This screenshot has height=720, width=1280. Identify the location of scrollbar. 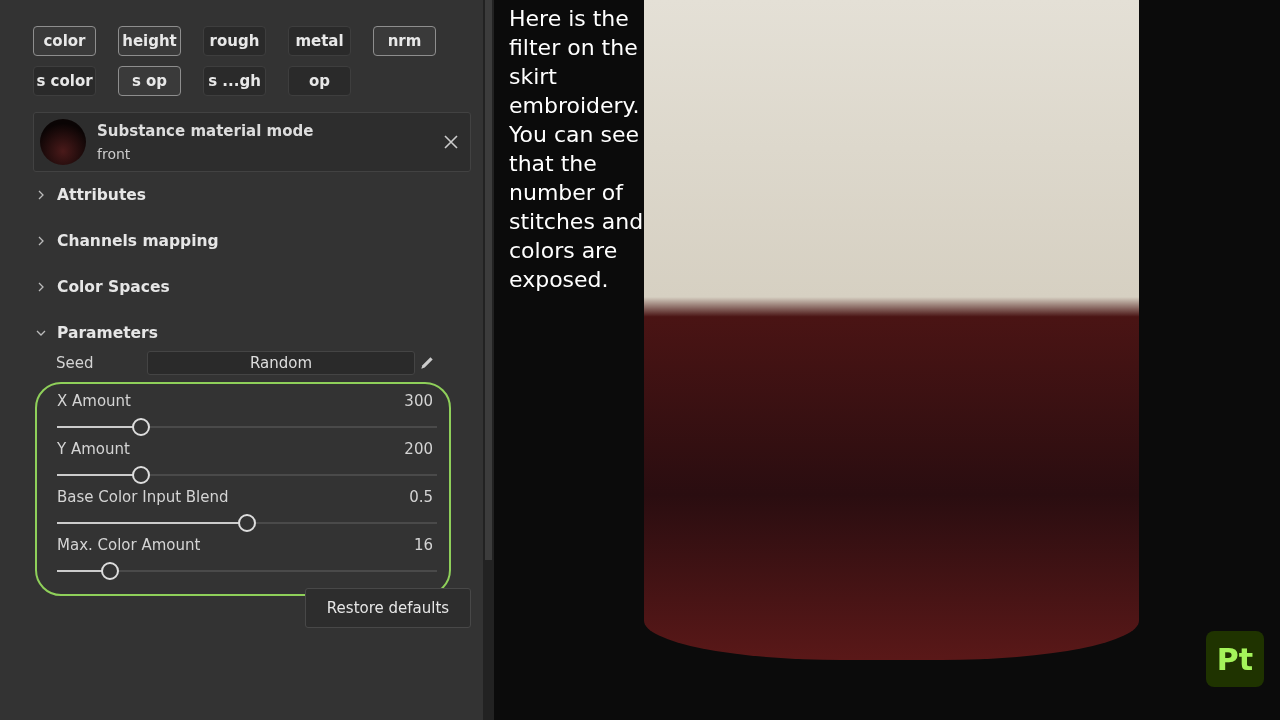
(488, 280).